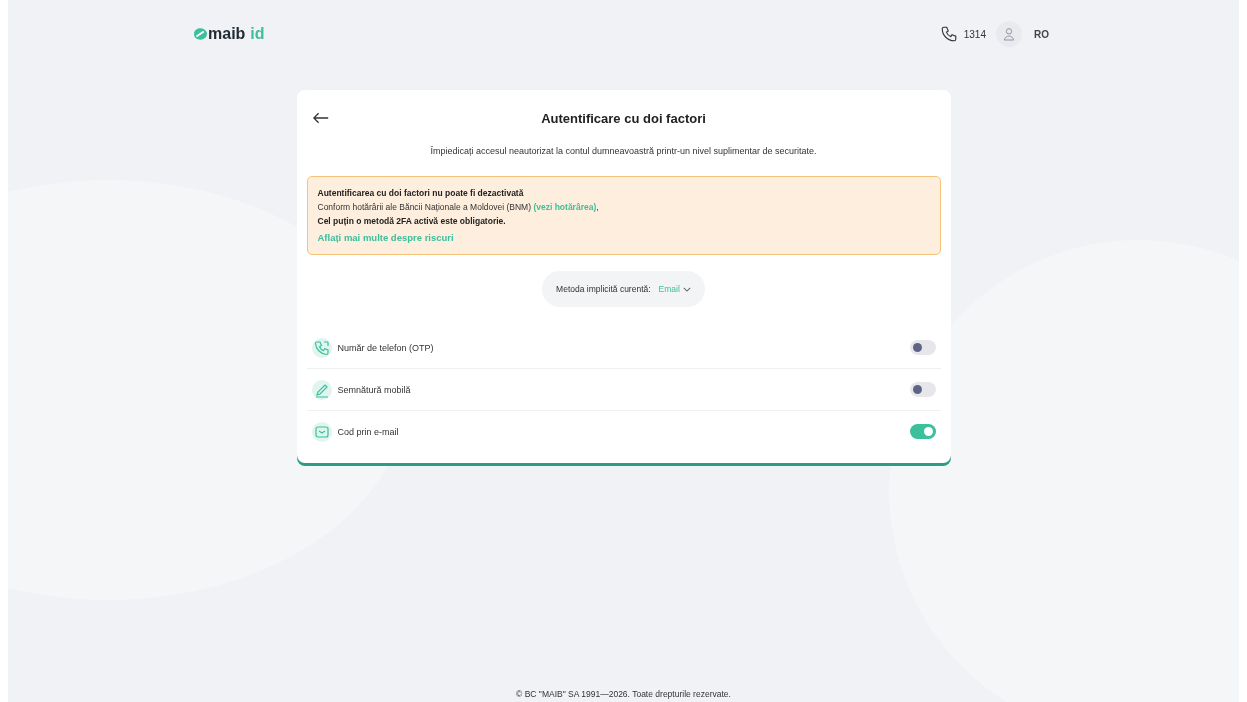 The height and width of the screenshot is (702, 1247). I want to click on method-label: Semnătură mobilă, so click(374, 389).